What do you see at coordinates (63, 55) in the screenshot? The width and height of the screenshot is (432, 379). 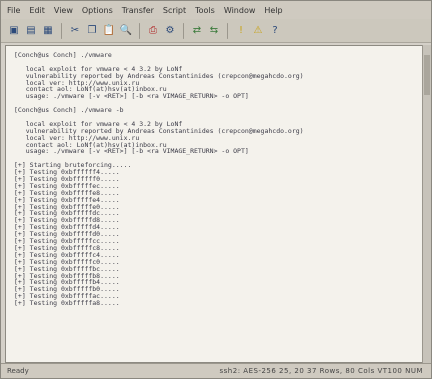 I see `console-line: [Conch@us Conch] ./vmware` at bounding box center [63, 55].